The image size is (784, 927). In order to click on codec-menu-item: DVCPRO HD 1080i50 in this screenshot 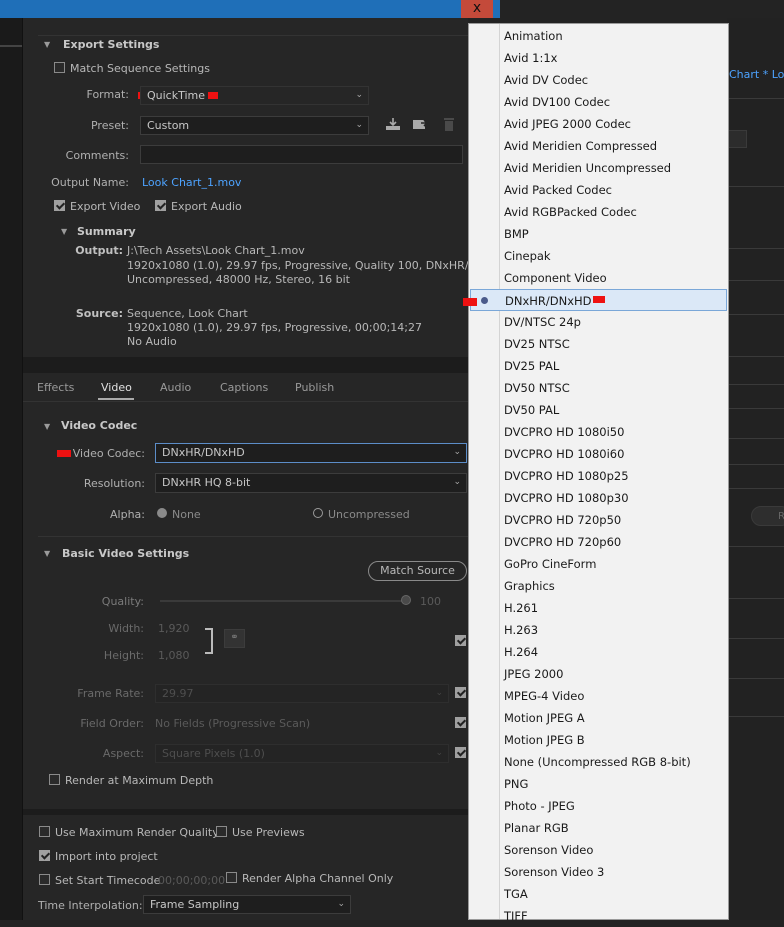, I will do `click(598, 432)`.